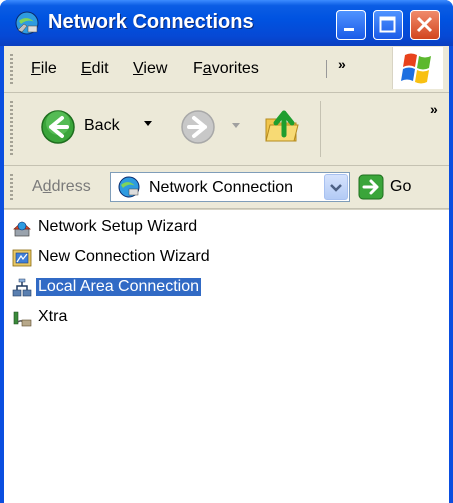 This screenshot has height=503, width=453. I want to click on back-button: Back, so click(103, 127).